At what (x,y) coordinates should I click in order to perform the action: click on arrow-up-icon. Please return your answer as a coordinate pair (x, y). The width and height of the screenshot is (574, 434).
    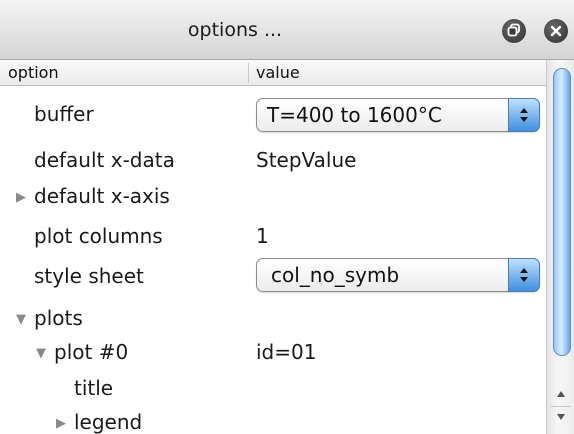
    Looking at the image, I should click on (561, 394).